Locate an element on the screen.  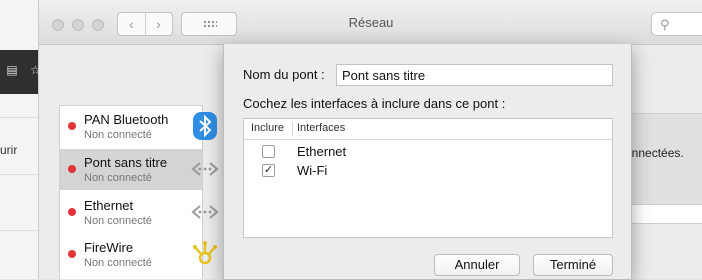
bridge-arrows-icon is located at coordinates (205, 169).